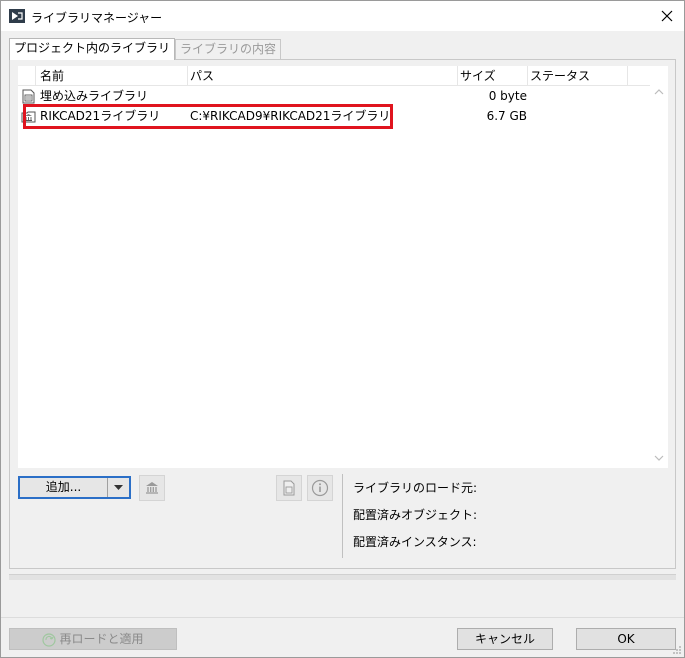  I want to click on library-path: C:¥RIKCAD9¥RIKCAD21ライブラリ, so click(290, 116).